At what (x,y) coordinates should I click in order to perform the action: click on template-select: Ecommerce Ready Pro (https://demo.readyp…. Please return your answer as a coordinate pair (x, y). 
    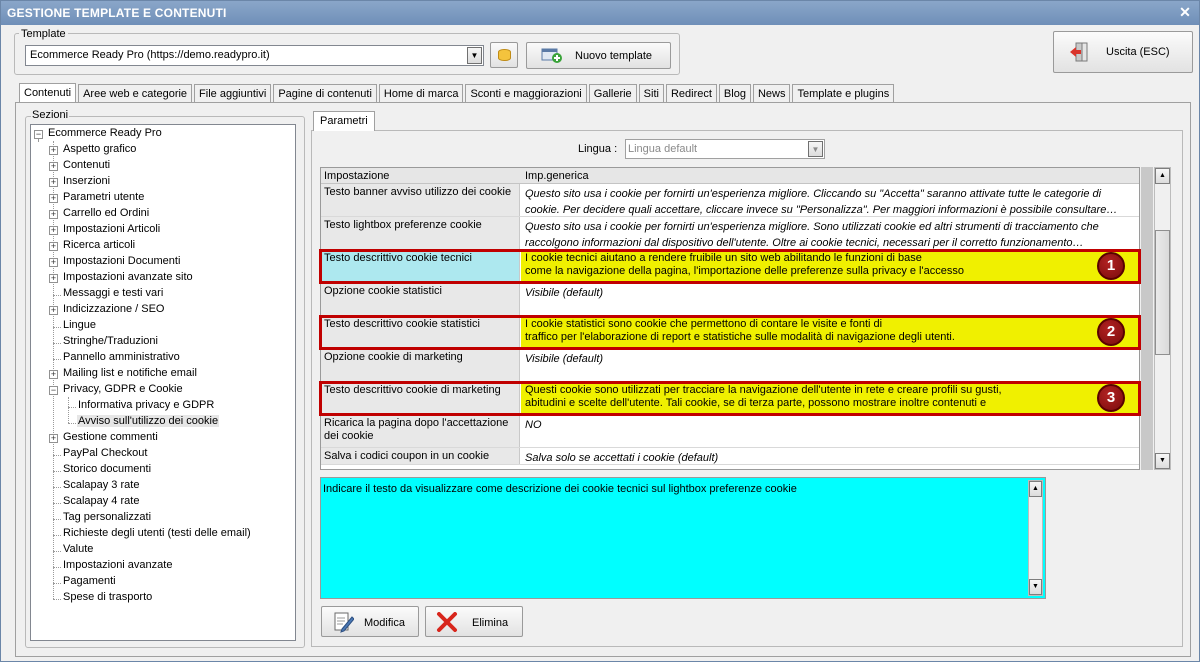
    Looking at the image, I should click on (254, 55).